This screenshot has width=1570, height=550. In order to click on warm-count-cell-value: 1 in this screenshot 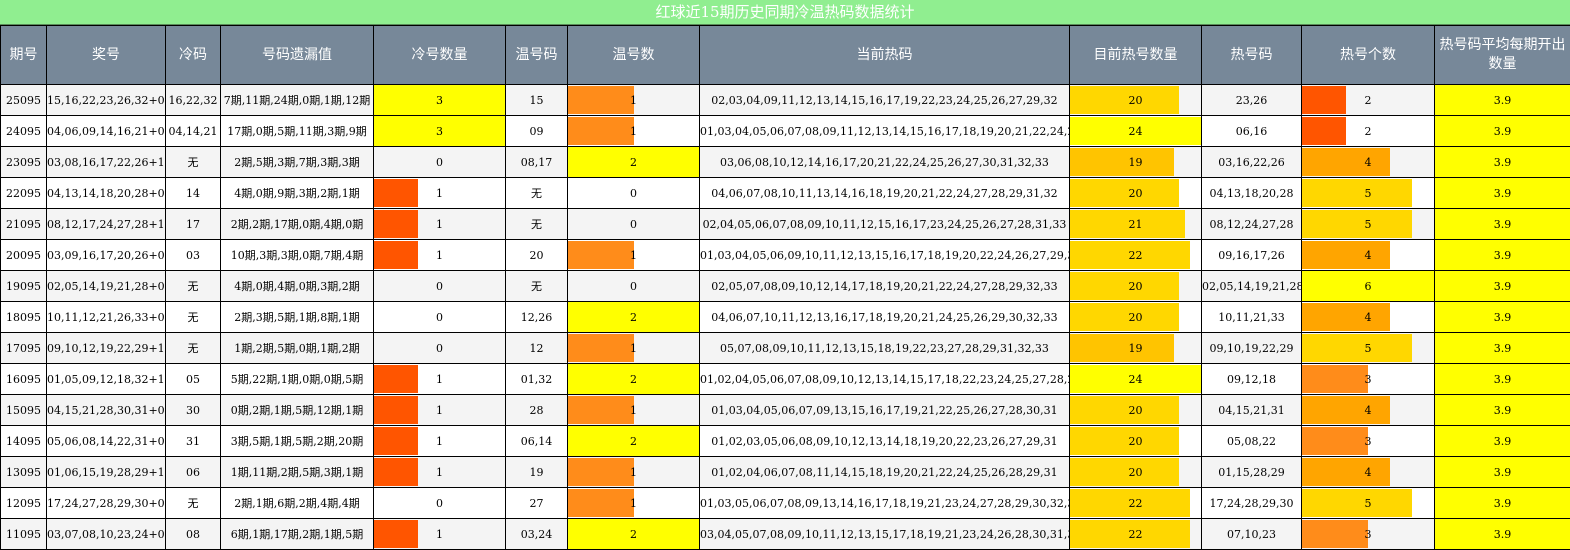, I will do `click(633, 410)`.